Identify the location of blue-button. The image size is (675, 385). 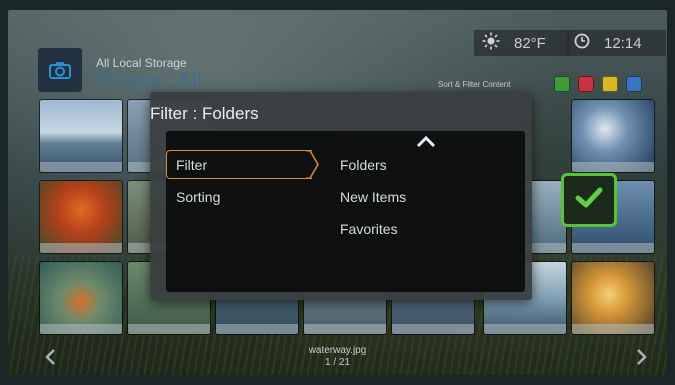
(634, 84).